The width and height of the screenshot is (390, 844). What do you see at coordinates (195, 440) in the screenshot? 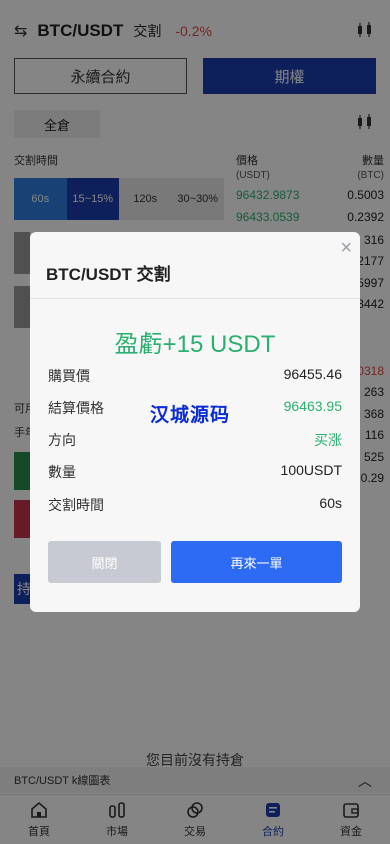
I see `detail-row: 方向 买涨` at bounding box center [195, 440].